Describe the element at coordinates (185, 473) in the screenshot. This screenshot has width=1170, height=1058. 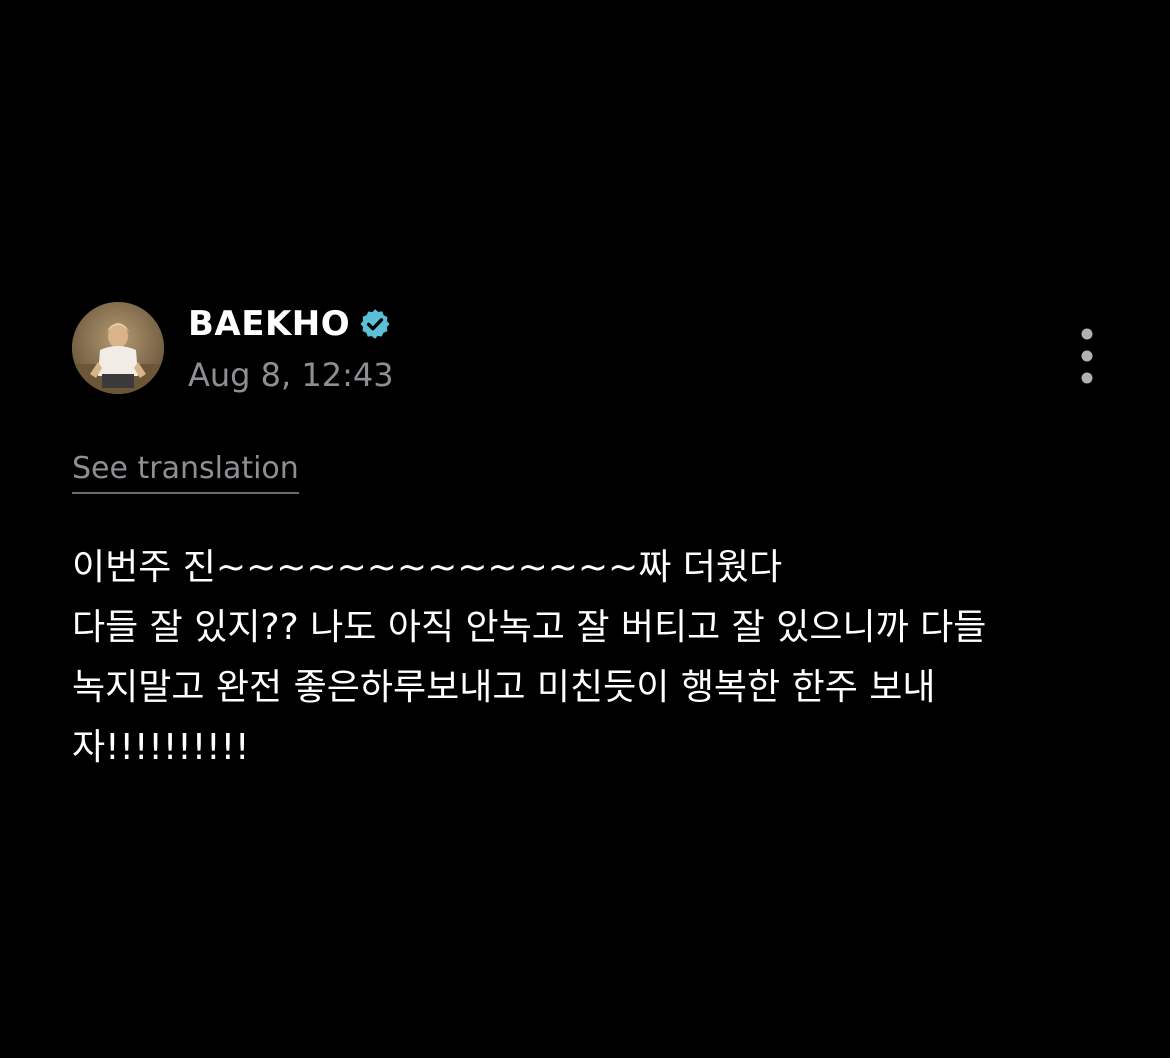
I see `see-translation-link: See translation` at that location.